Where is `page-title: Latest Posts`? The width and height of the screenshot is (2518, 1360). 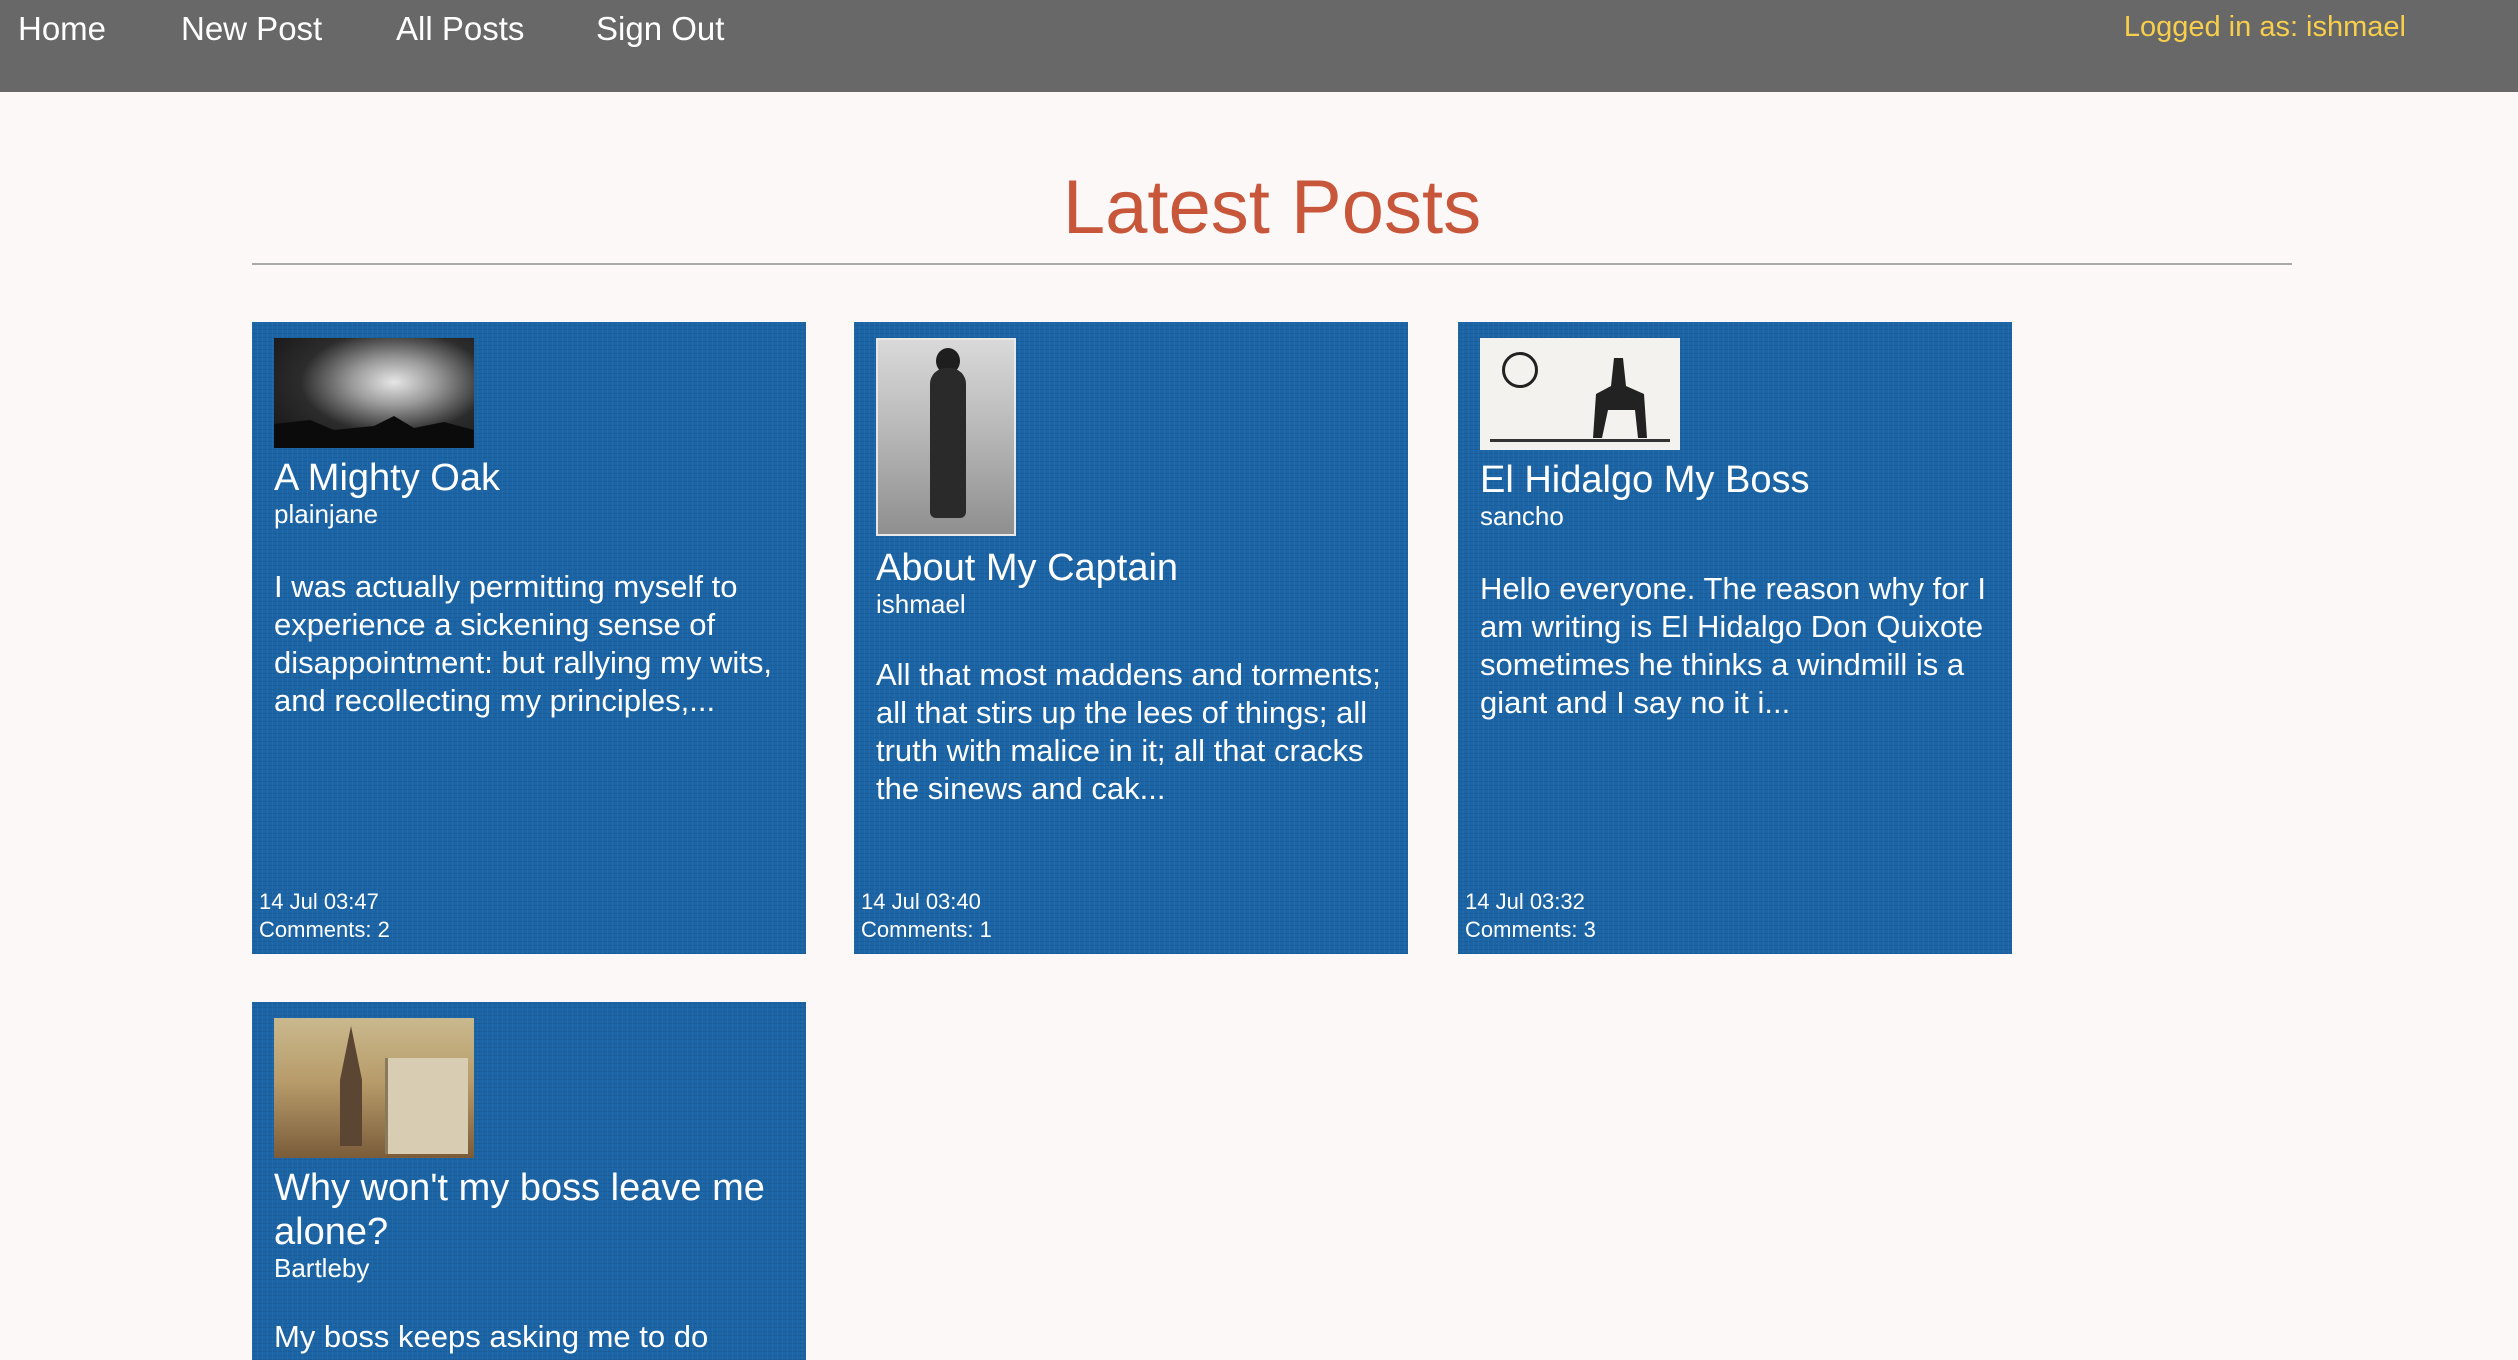
page-title: Latest Posts is located at coordinates (1272, 207).